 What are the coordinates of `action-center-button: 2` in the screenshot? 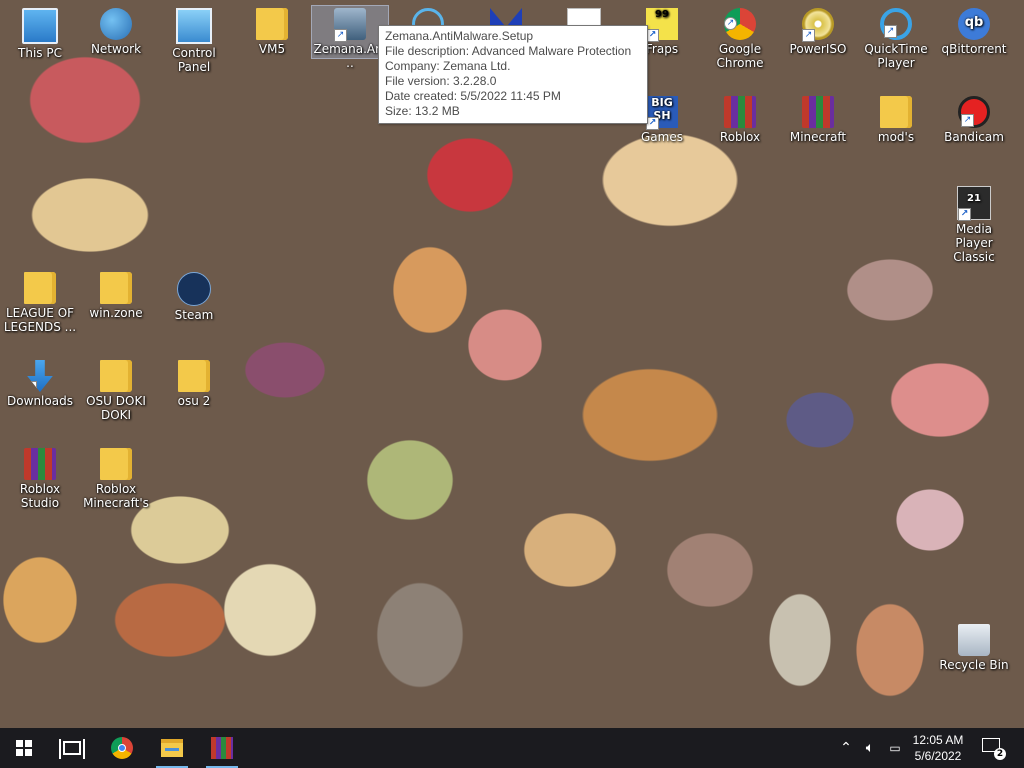 It's located at (993, 748).